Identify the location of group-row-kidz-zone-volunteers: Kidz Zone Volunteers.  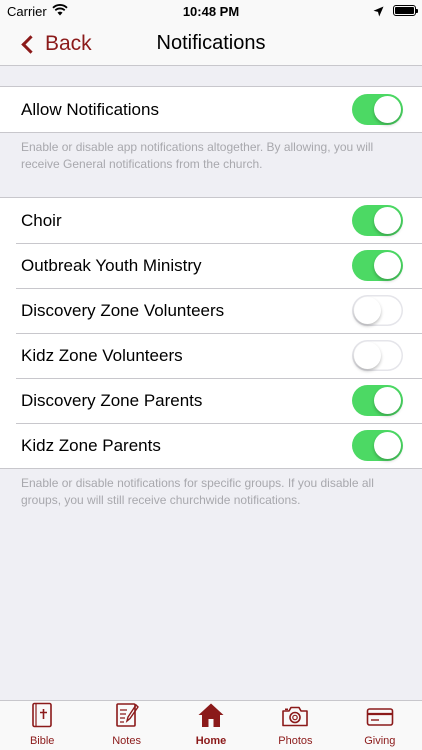
(211, 355).